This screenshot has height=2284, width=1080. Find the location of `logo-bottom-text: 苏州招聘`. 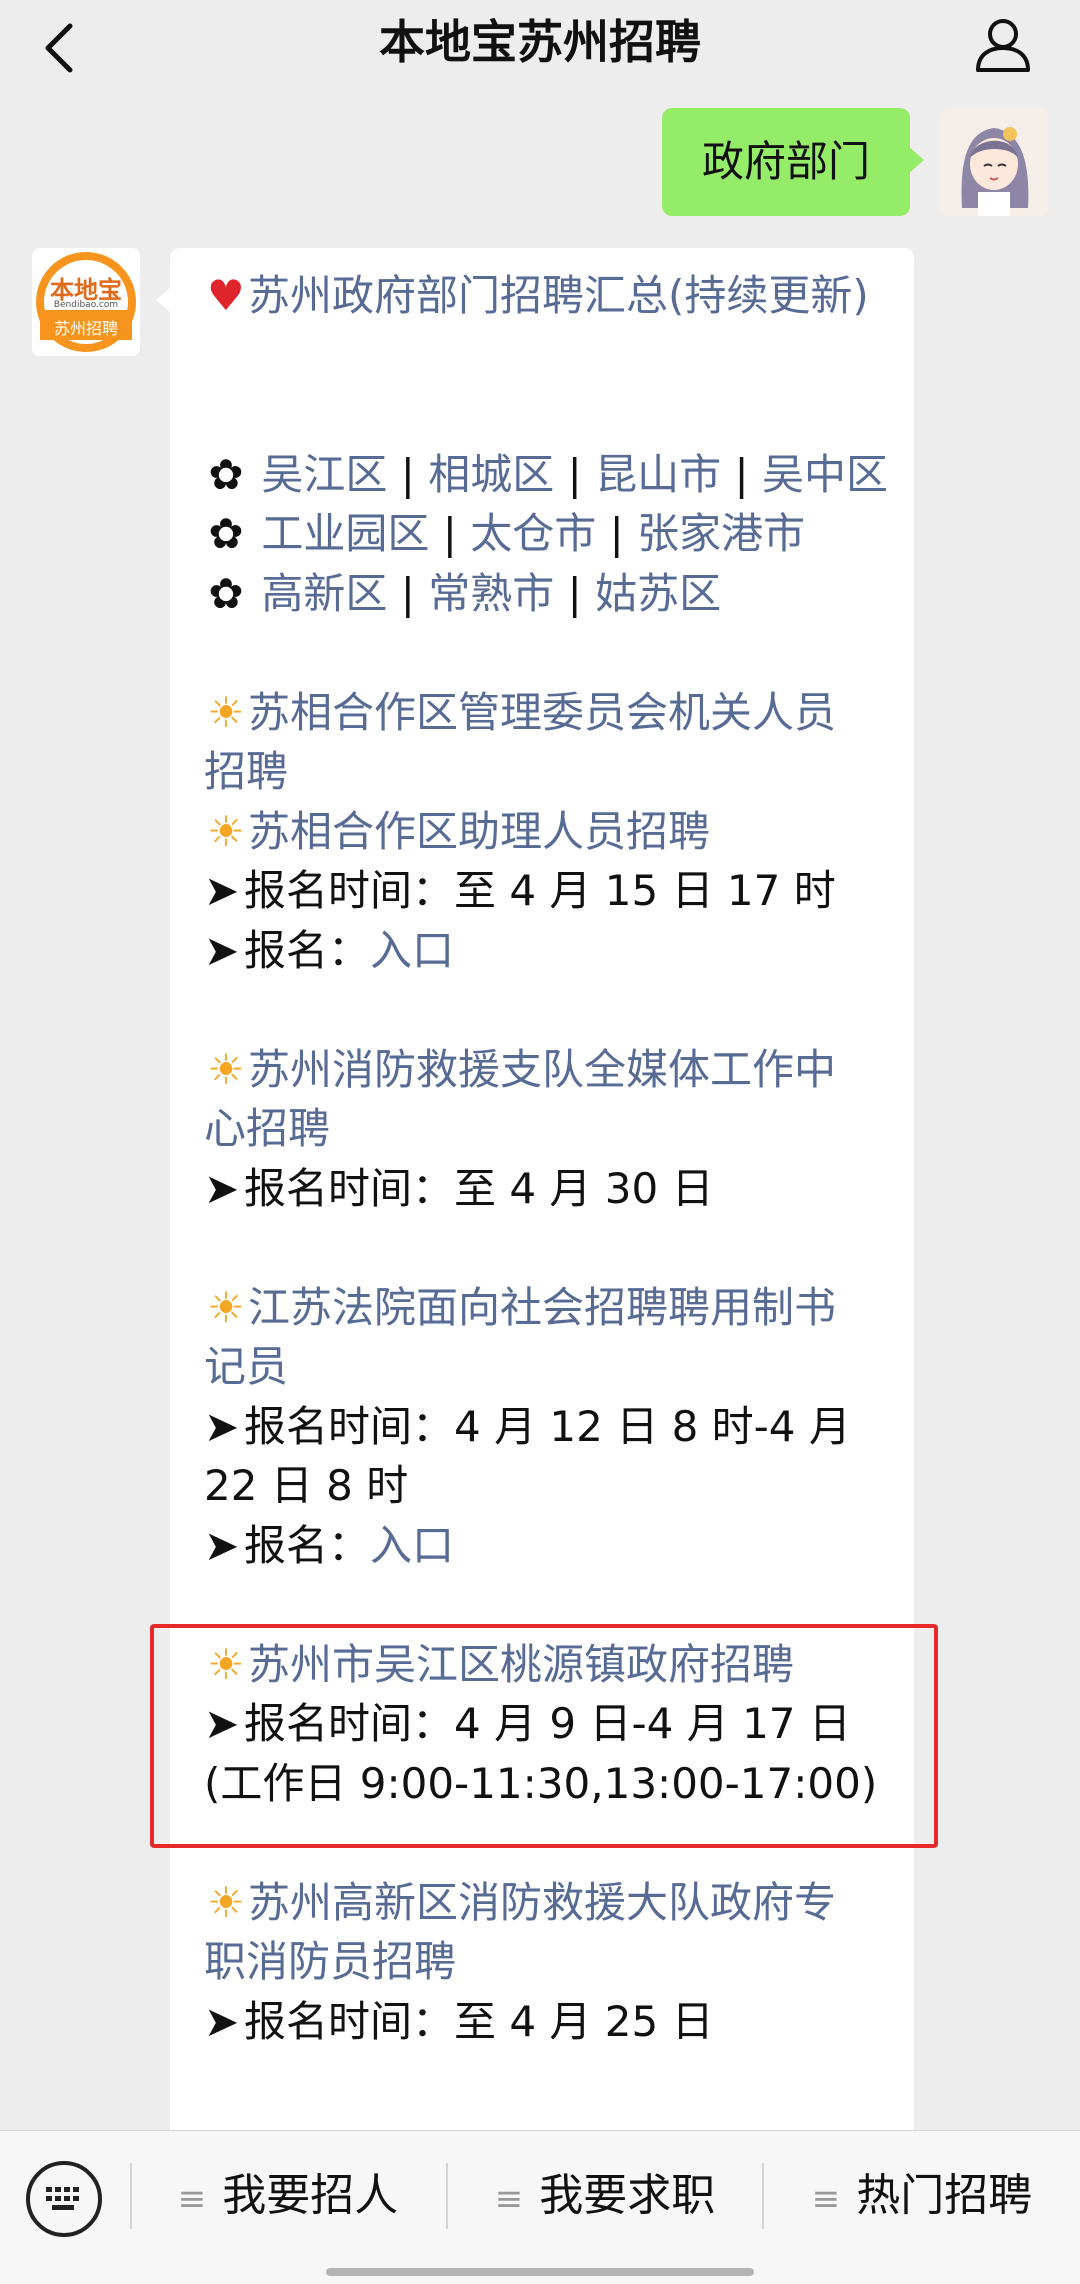

logo-bottom-text: 苏州招聘 is located at coordinates (85, 328).